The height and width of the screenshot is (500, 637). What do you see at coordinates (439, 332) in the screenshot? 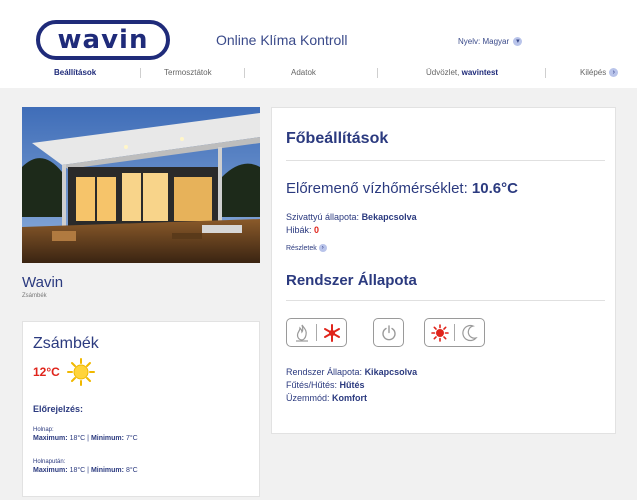
I see `sun-icon` at bounding box center [439, 332].